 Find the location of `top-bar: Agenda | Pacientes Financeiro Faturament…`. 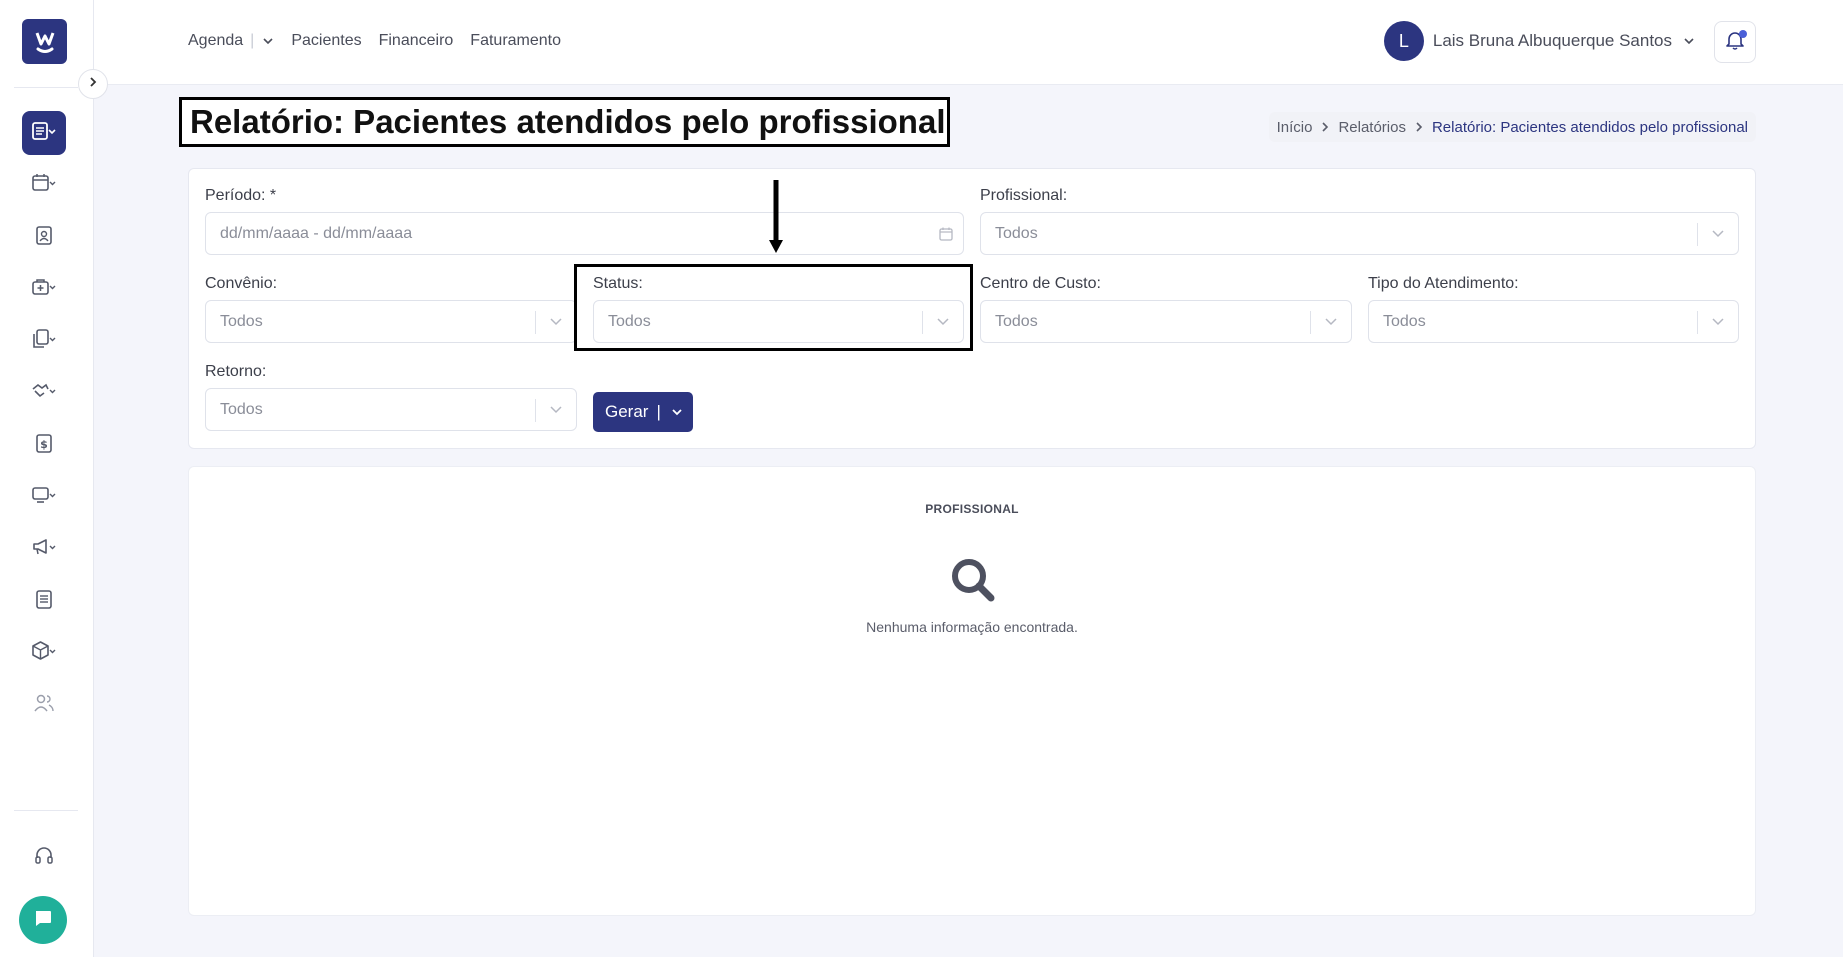

top-bar: Agenda | Pacientes Financeiro Faturament… is located at coordinates (968, 42).